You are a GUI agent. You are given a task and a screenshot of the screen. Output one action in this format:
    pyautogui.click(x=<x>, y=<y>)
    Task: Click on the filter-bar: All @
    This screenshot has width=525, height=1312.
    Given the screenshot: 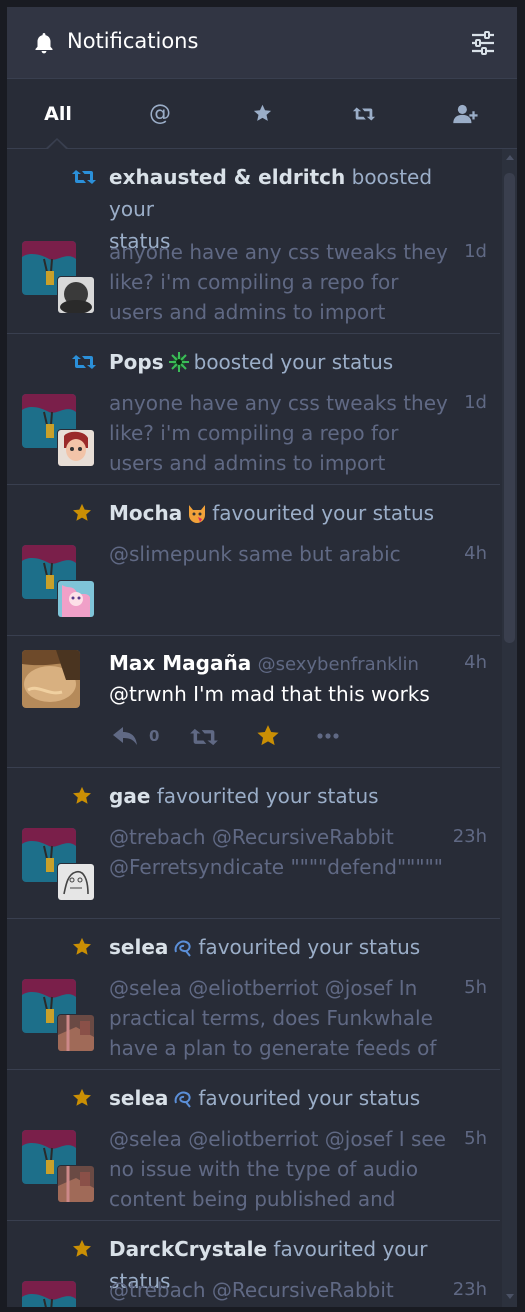 What is the action you would take?
    pyautogui.click(x=262, y=114)
    